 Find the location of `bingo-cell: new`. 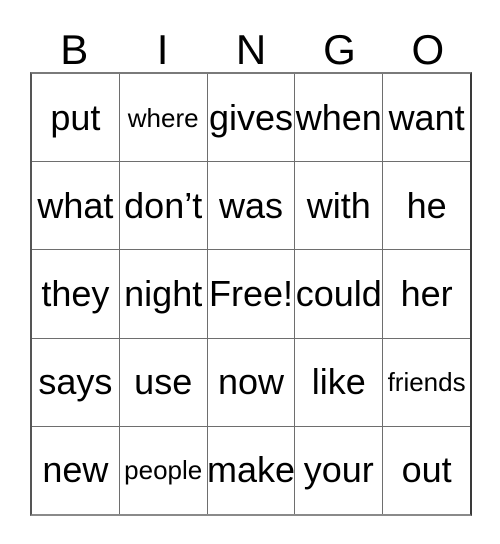

bingo-cell: new is located at coordinates (75, 470).